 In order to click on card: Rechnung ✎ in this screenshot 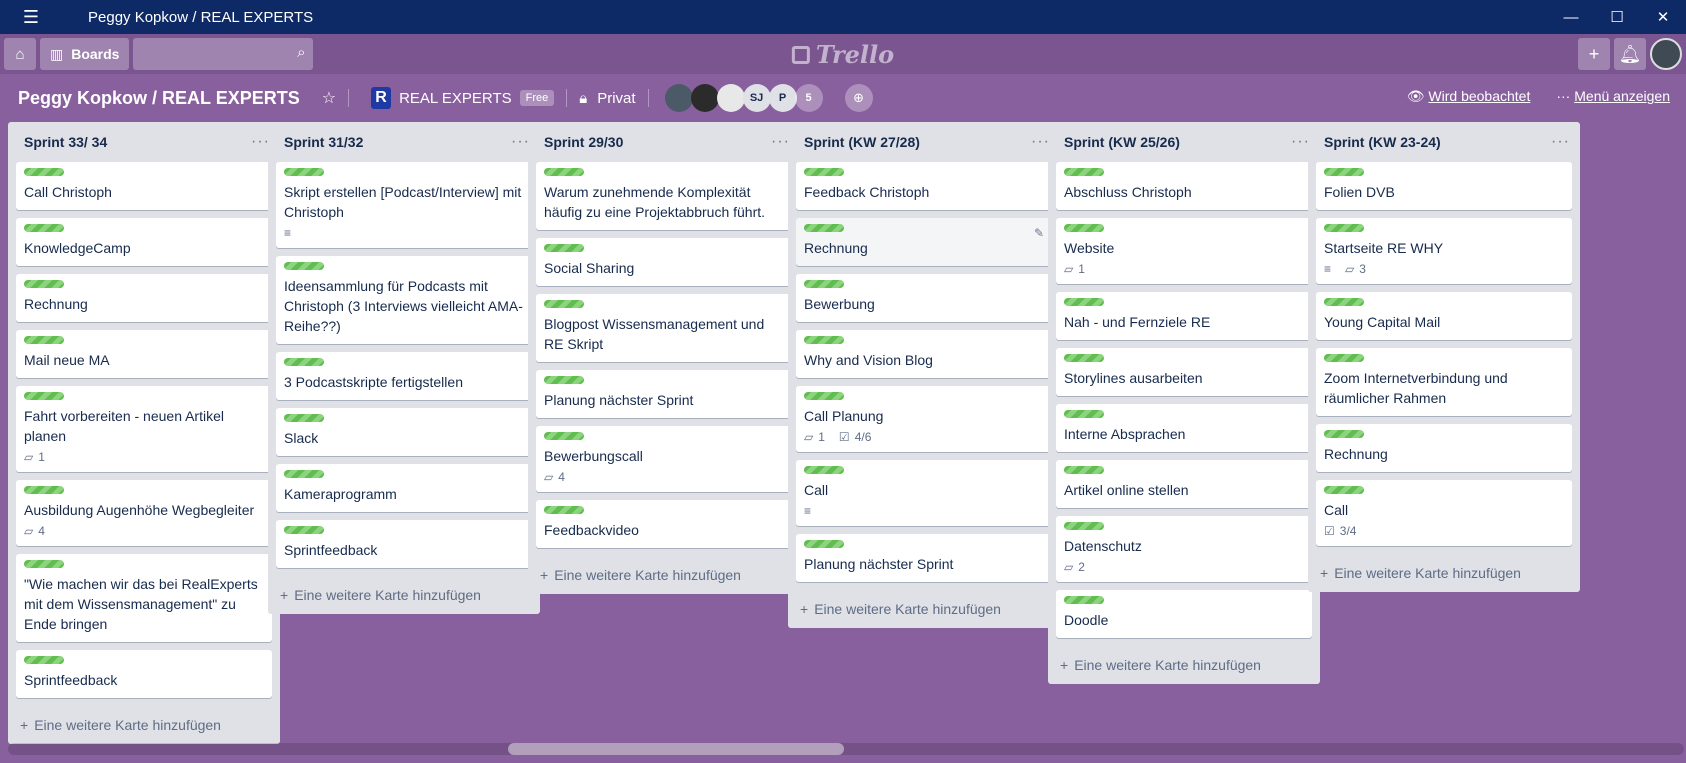, I will do `click(924, 242)`.